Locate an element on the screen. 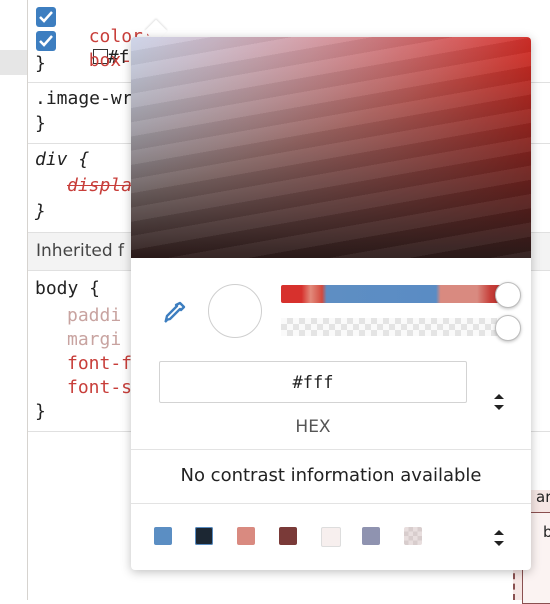 Image resolution: width=550 pixels, height=604 pixels. format-toggle-icon is located at coordinates (499, 402).